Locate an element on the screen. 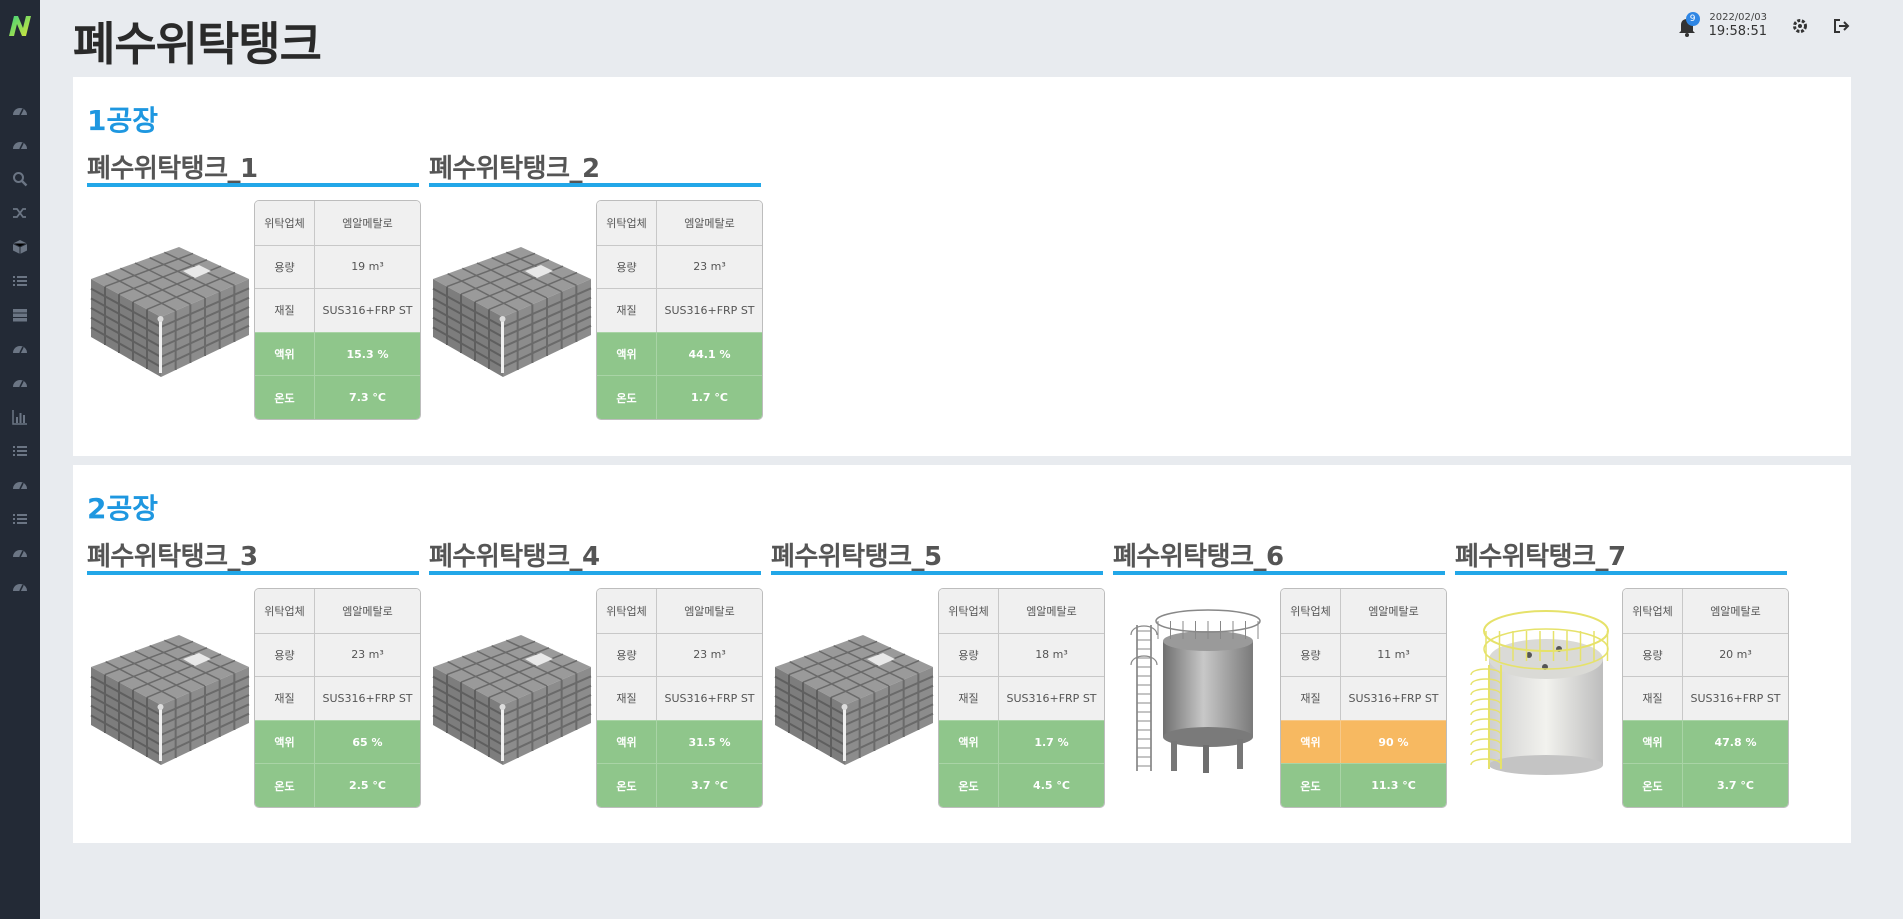  tank-title: 폐수위탁탱크_3 is located at coordinates (253, 557).